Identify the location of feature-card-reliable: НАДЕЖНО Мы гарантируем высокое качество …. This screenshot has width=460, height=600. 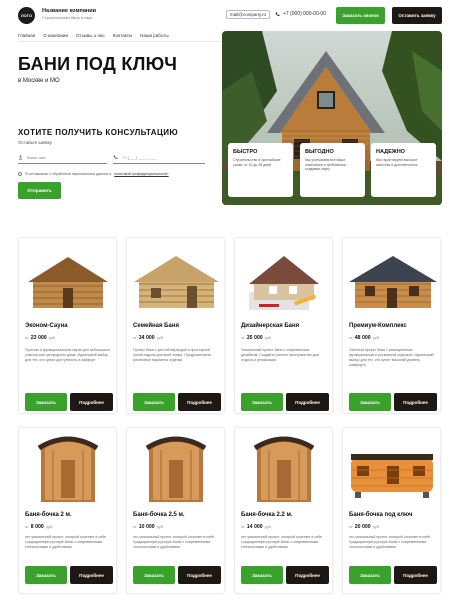
(403, 170).